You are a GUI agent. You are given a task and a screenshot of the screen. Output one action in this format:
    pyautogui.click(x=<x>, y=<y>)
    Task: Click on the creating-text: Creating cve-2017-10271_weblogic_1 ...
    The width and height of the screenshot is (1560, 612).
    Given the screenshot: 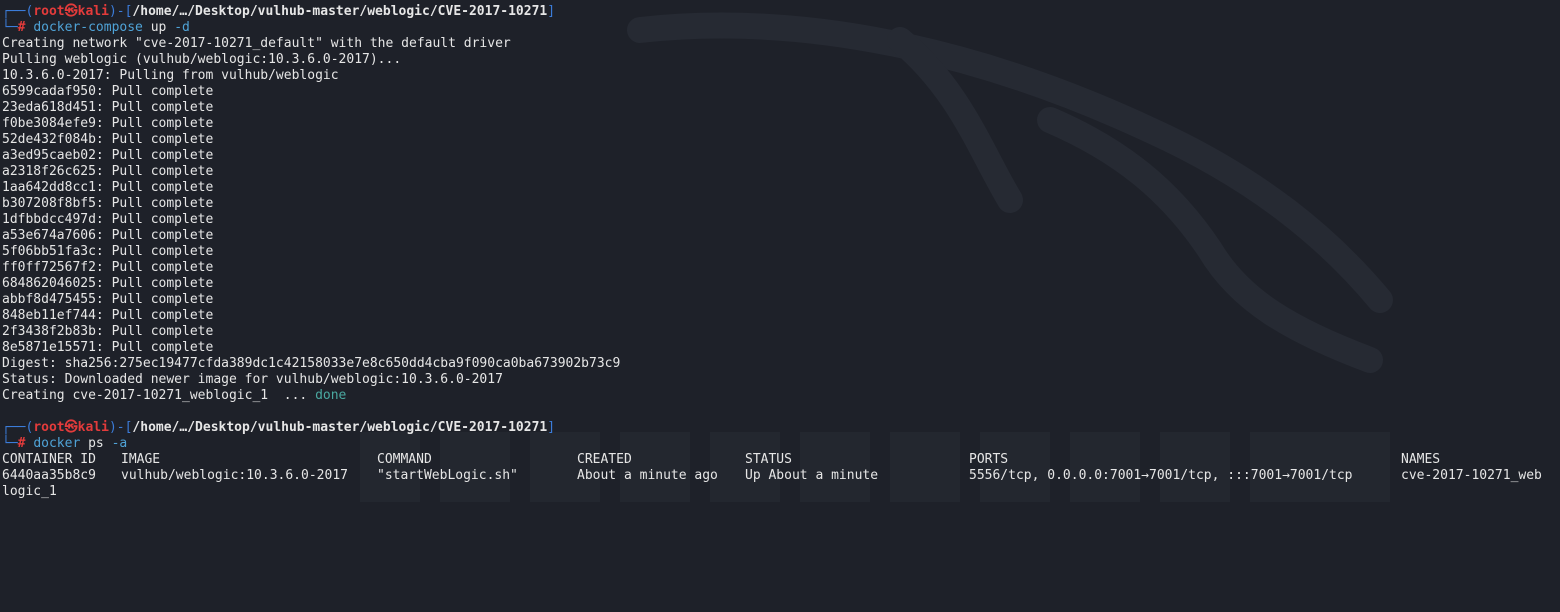 What is the action you would take?
    pyautogui.click(x=159, y=395)
    